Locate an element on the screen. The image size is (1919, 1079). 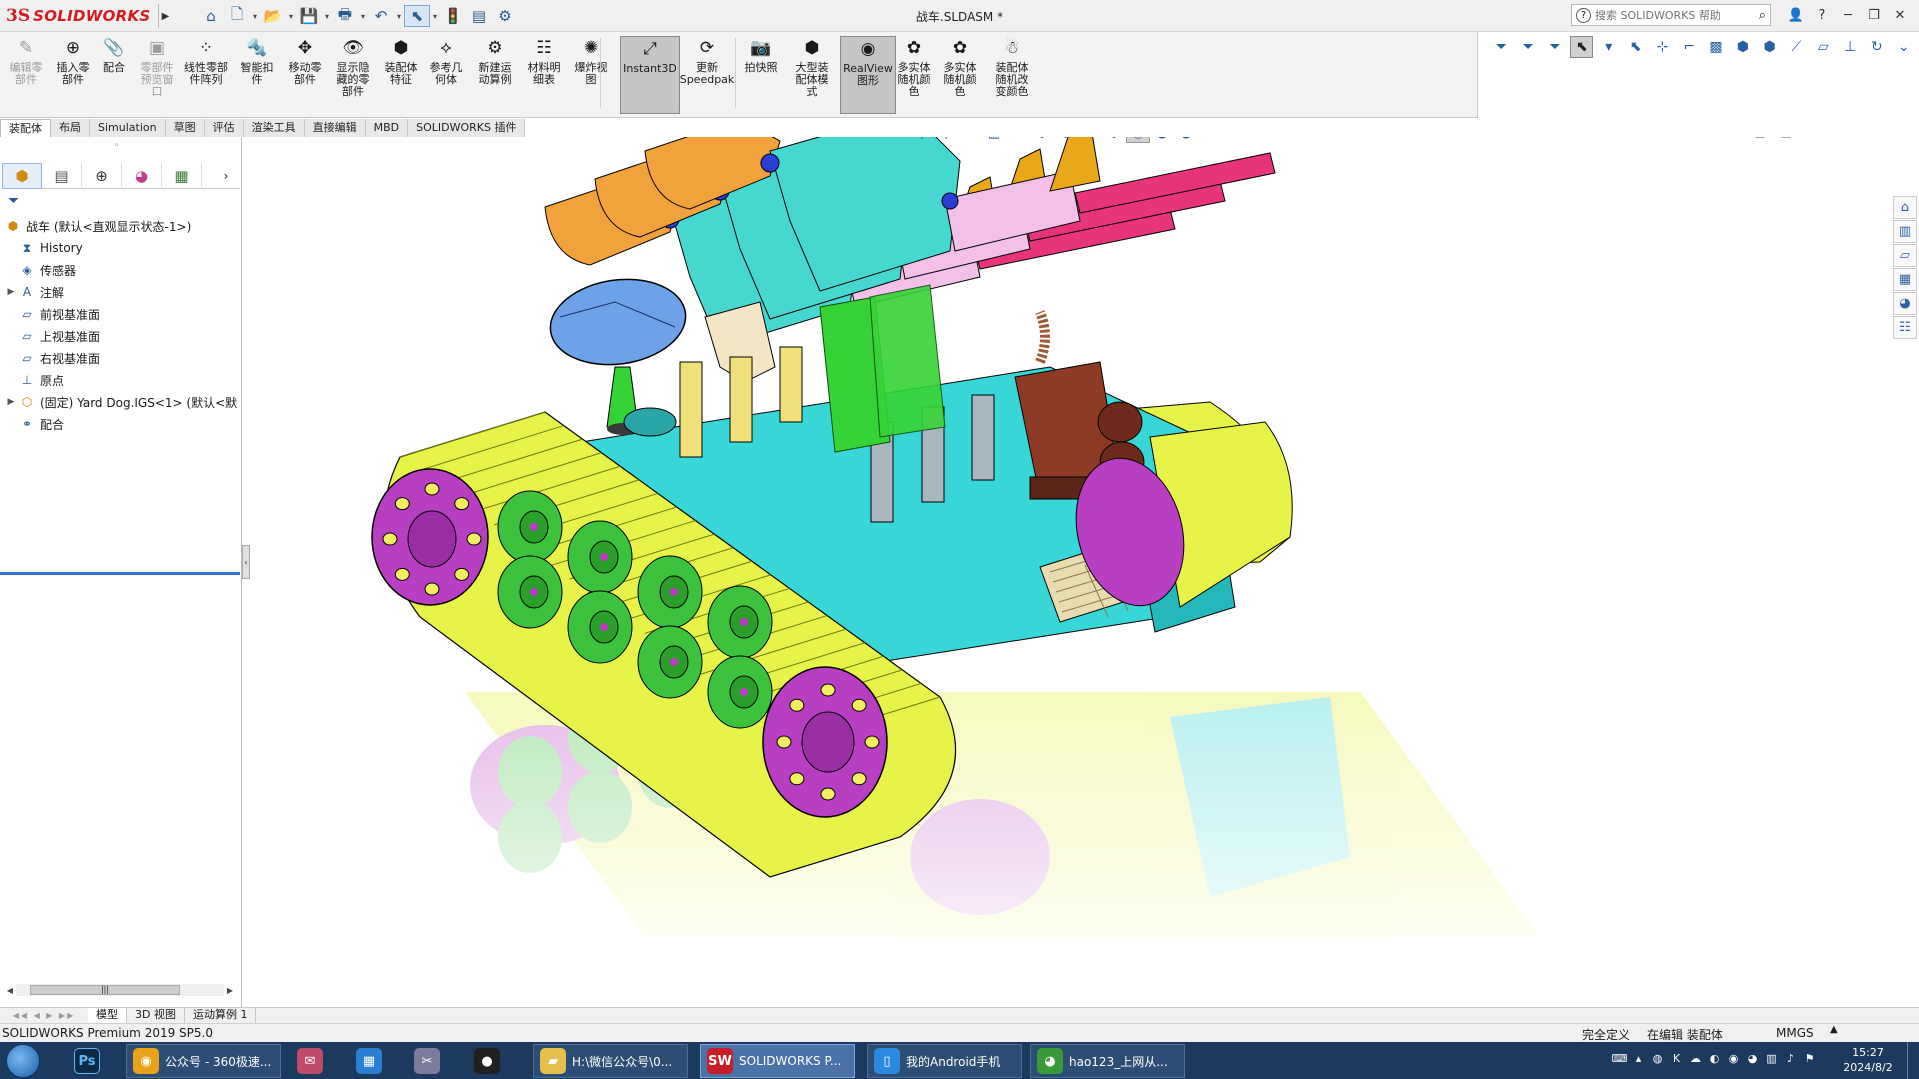
taskbar-mail-app: ✉ is located at coordinates (319, 1061).